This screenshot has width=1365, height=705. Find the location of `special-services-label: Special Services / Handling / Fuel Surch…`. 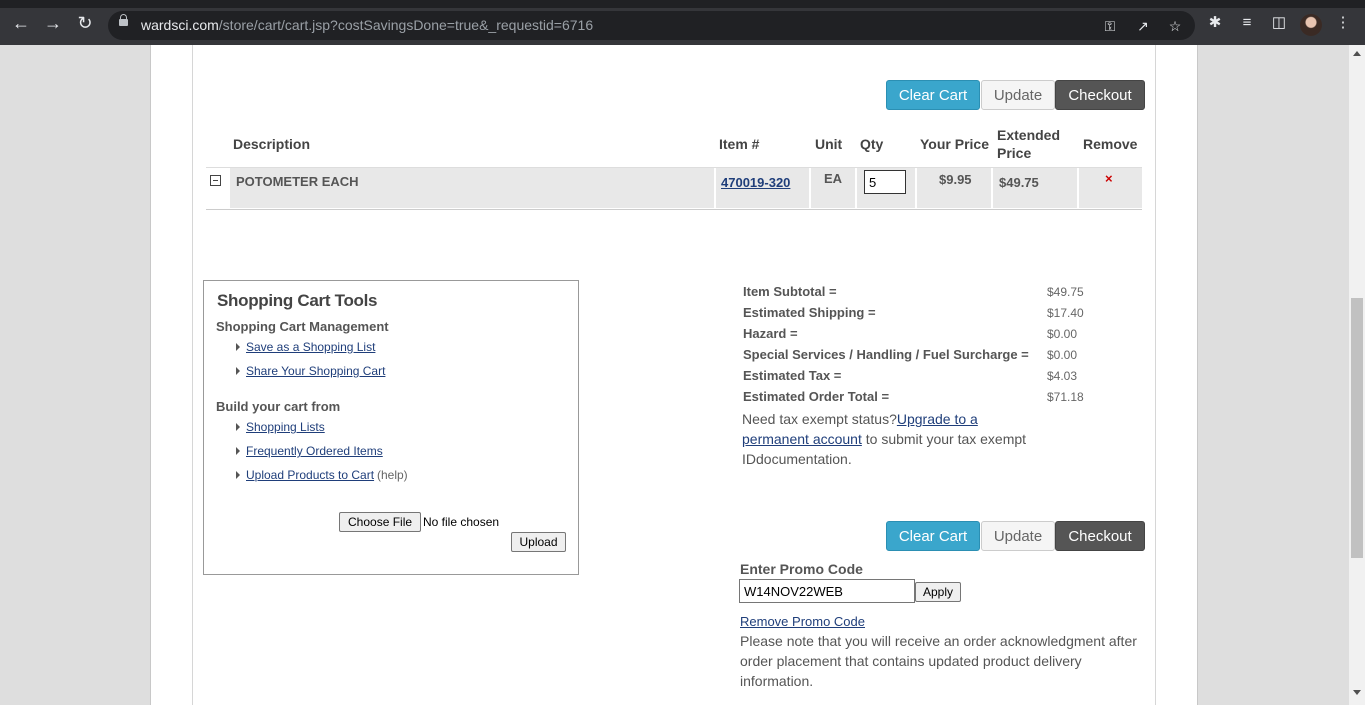

special-services-label: Special Services / Handling / Fuel Surch… is located at coordinates (886, 354).